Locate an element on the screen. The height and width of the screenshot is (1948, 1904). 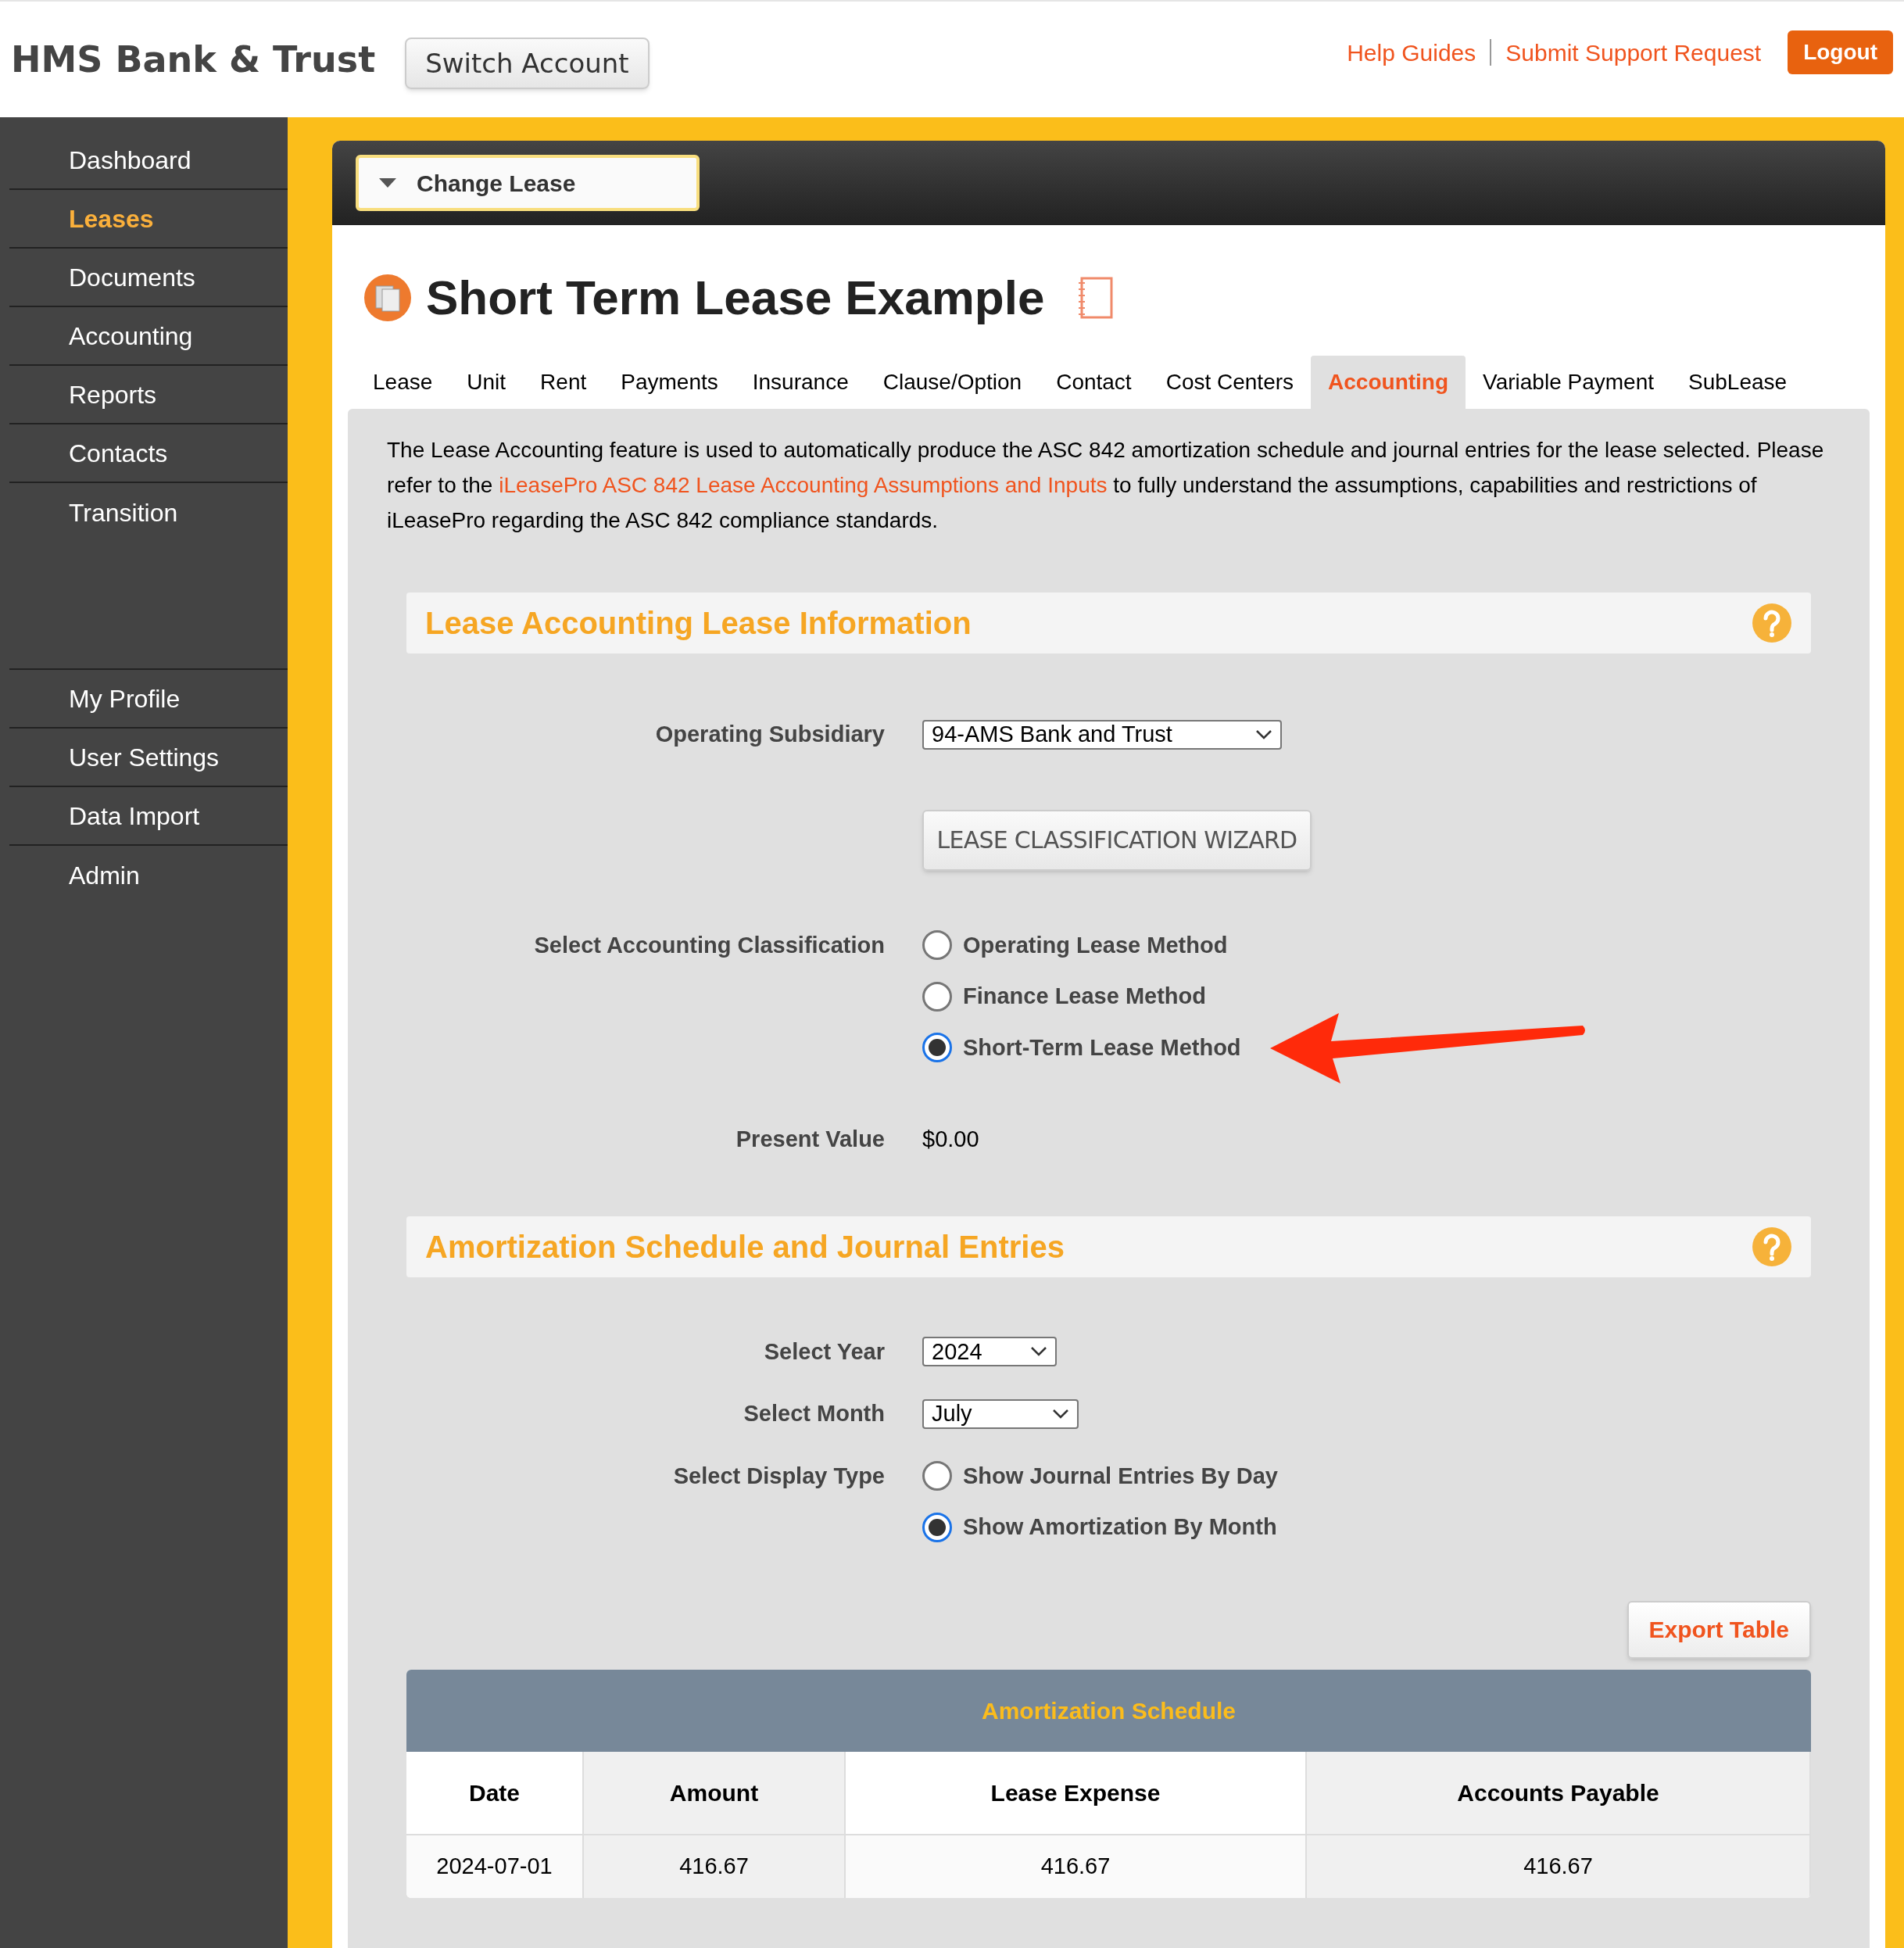
tab: Clause/Option is located at coordinates (952, 382).